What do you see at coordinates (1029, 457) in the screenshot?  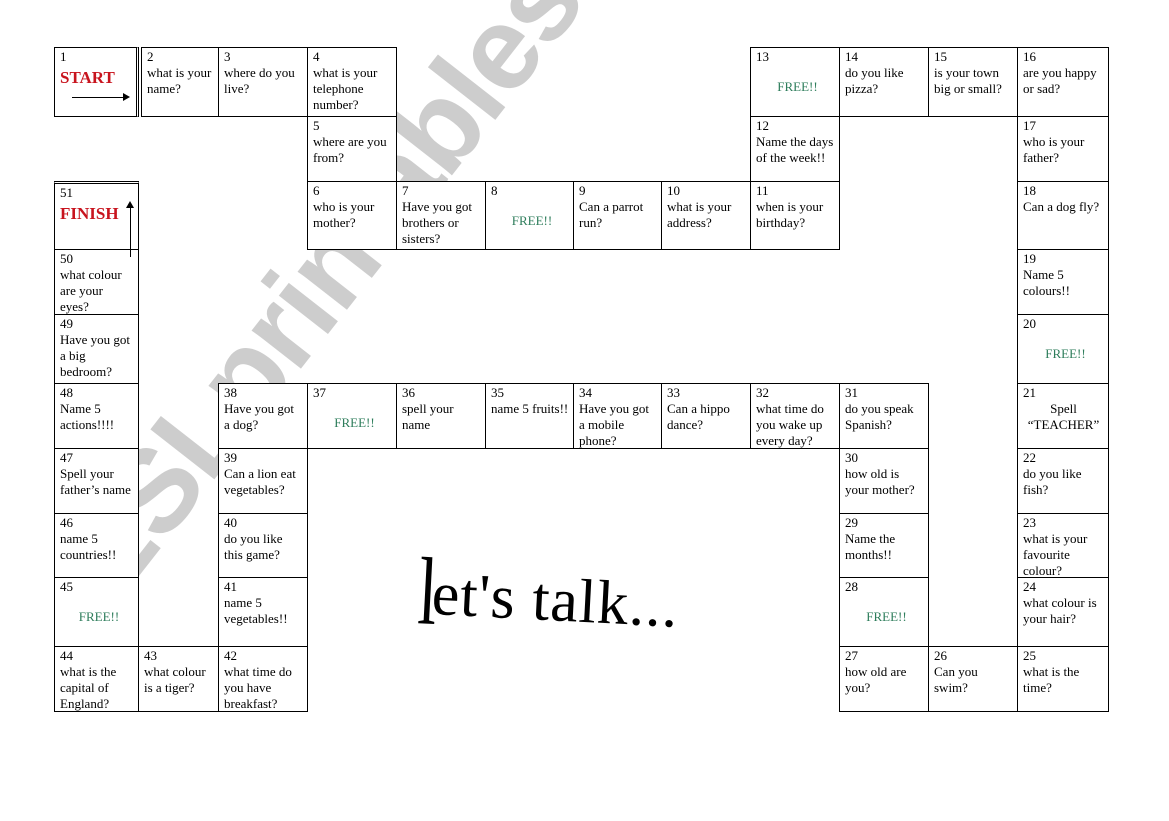 I see `square-number: 22` at bounding box center [1029, 457].